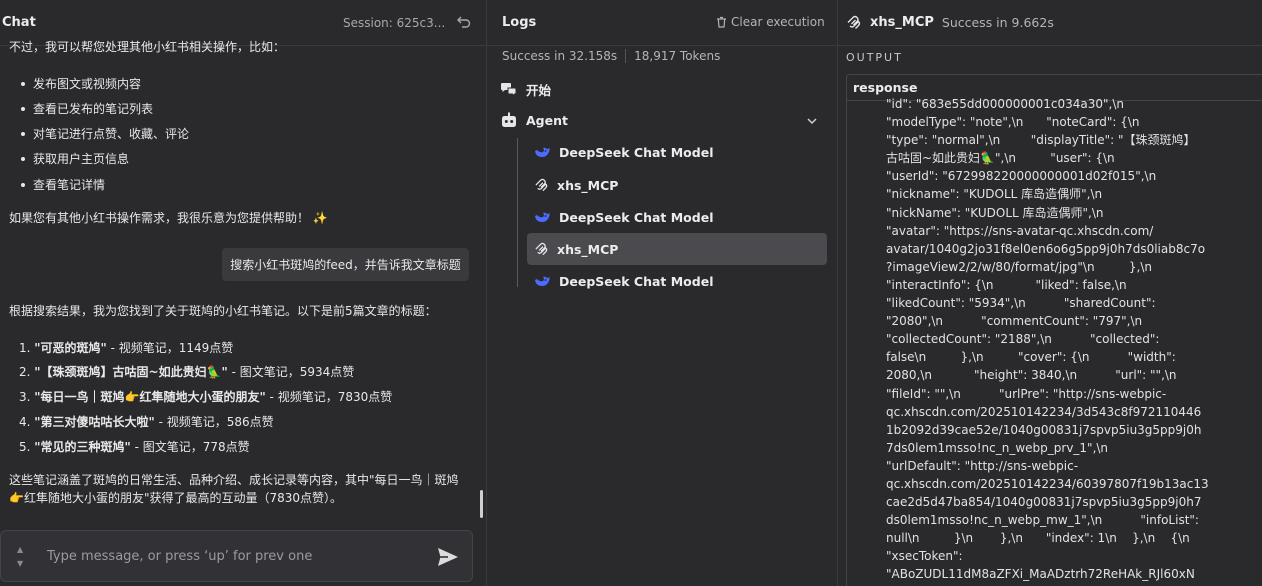 This screenshot has height=586, width=1262. I want to click on send-icon, so click(448, 557).